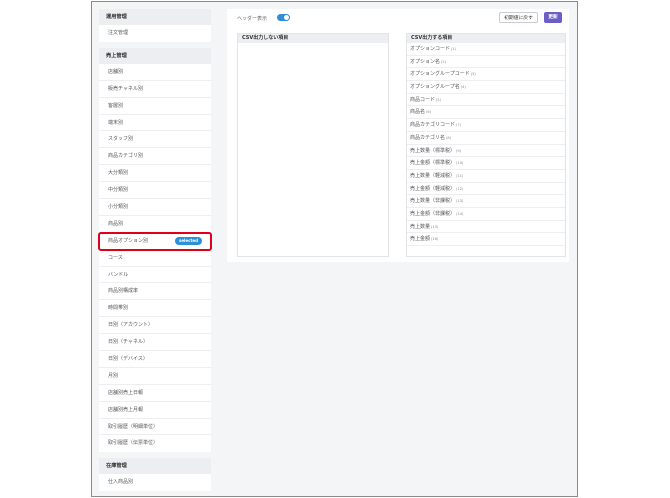  What do you see at coordinates (486, 49) in the screenshot?
I see `csv-item: オプションコード(1)` at bounding box center [486, 49].